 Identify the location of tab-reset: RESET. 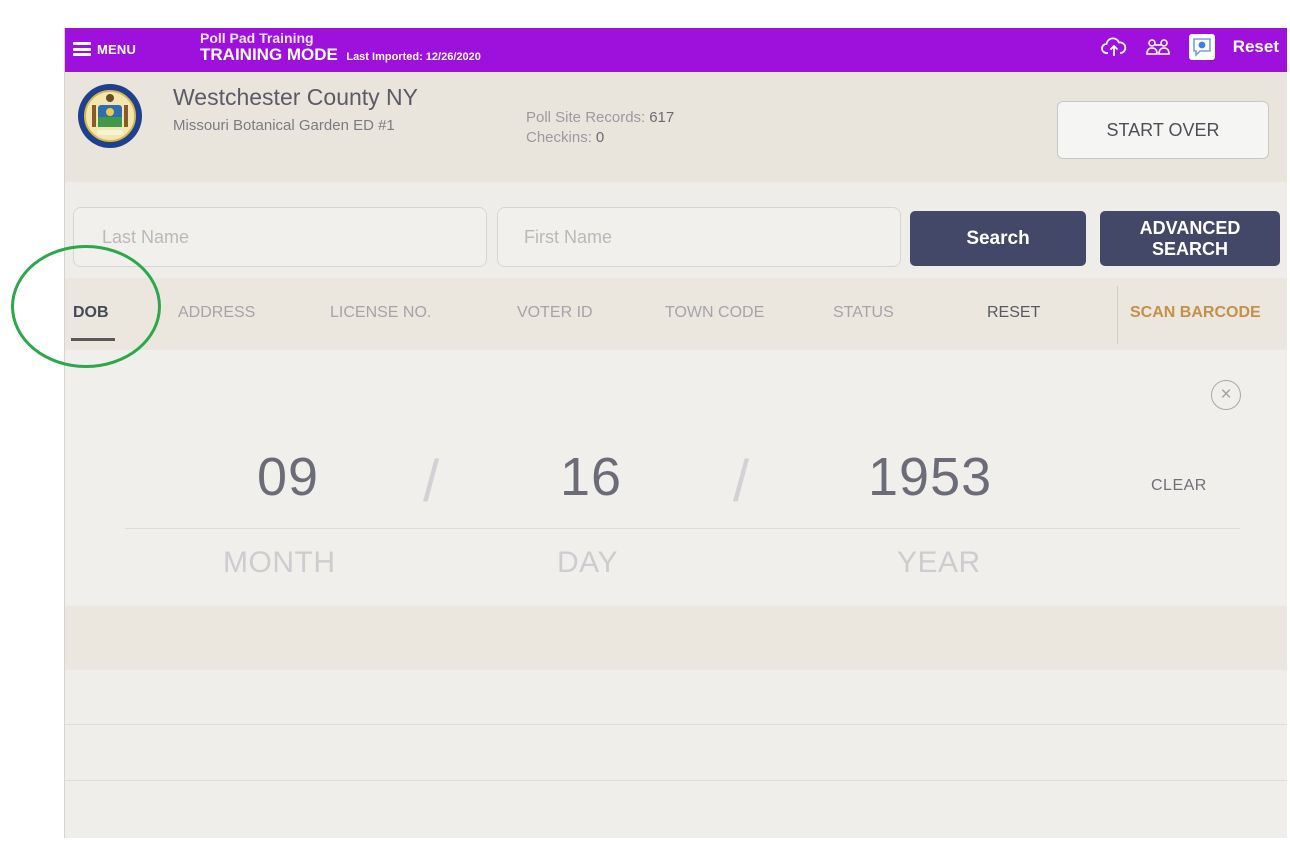
(1013, 313).